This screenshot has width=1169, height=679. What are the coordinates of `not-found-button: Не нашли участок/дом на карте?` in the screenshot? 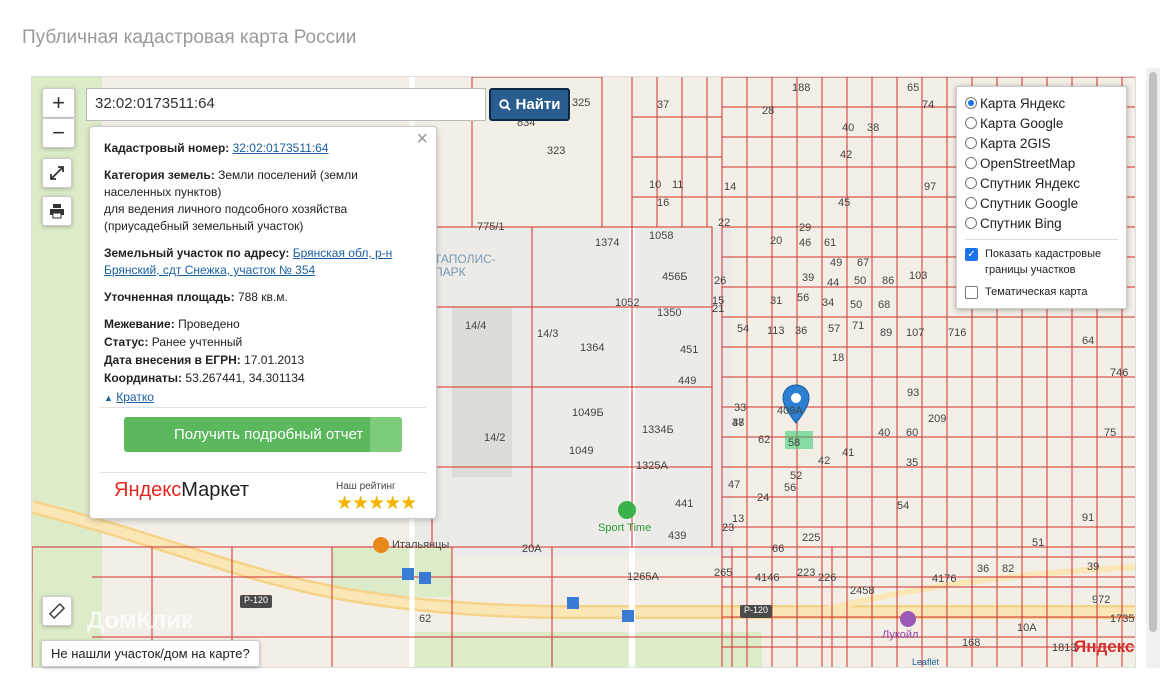 It's located at (150, 653).